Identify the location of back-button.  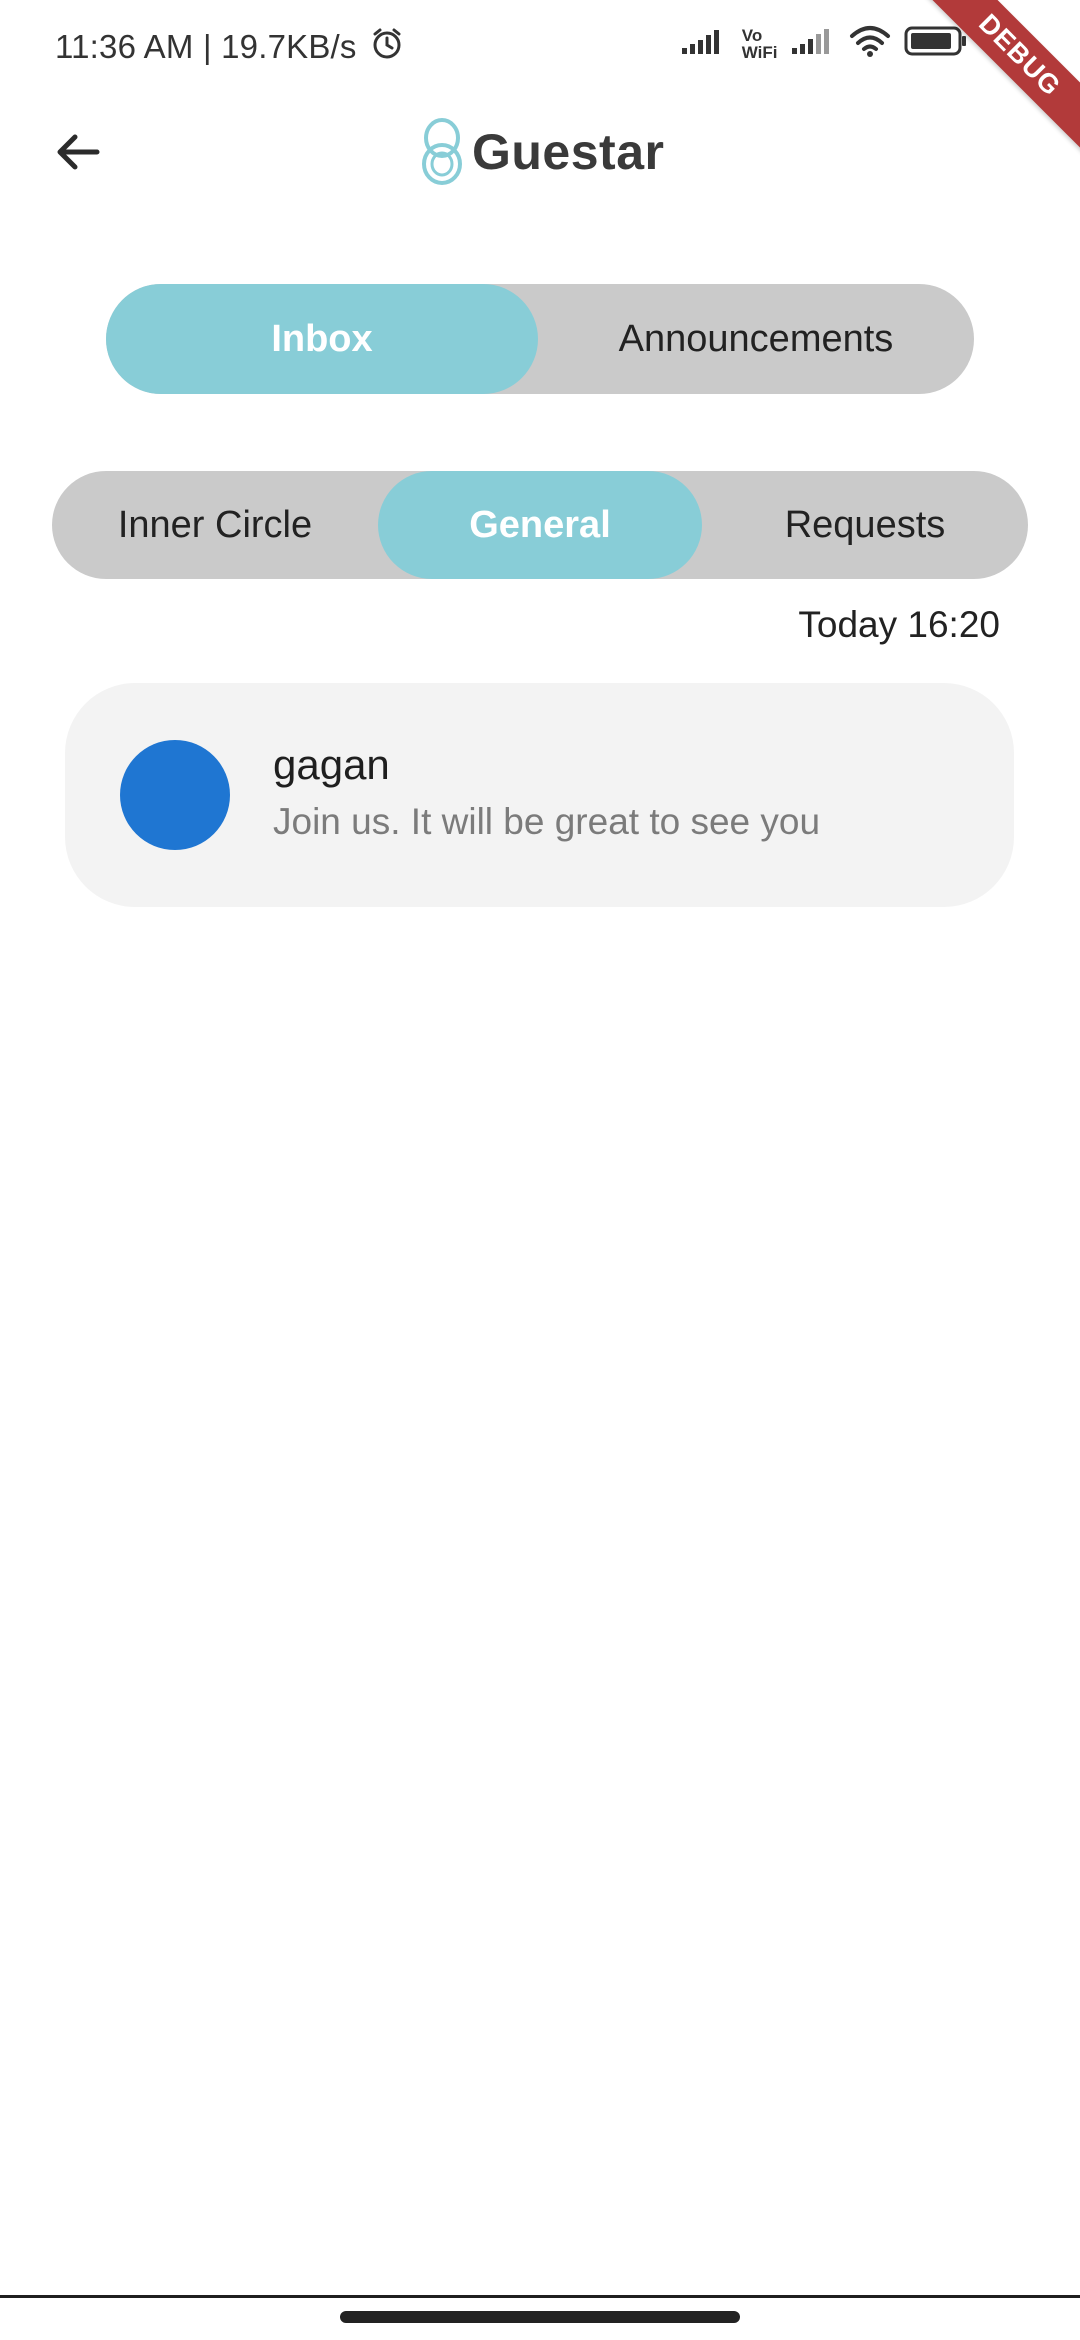
(78, 152).